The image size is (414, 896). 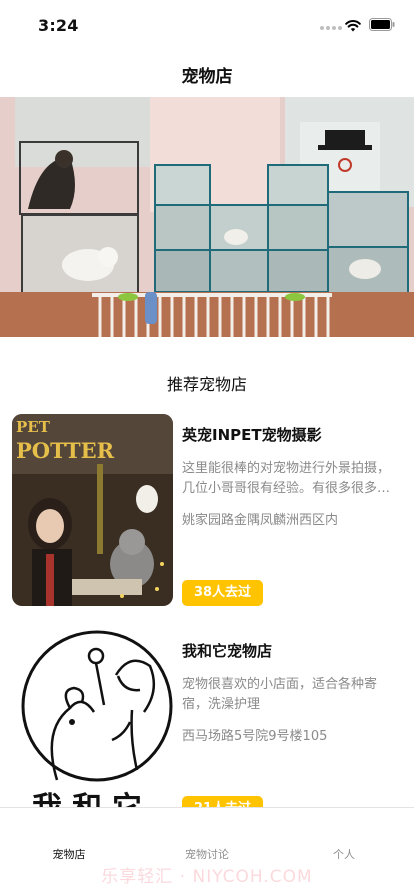 What do you see at coordinates (92, 510) in the screenshot?
I see `shop-image: PET POTTER` at bounding box center [92, 510].